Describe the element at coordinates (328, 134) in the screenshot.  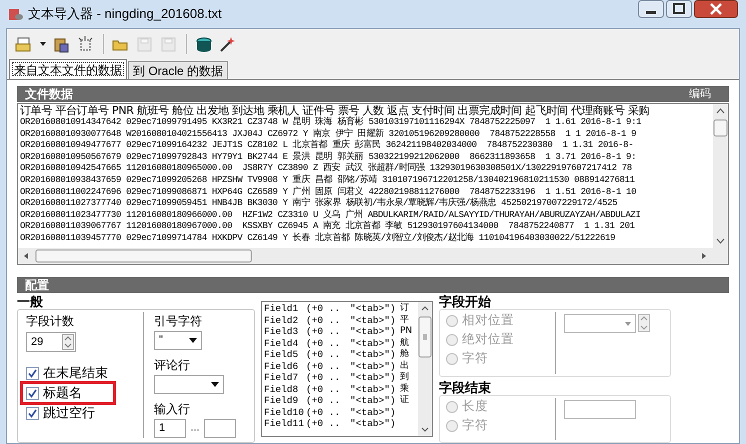
I see `data-line: OR201608010930077648 W2016080104021556413 JXJ04J CZ6972 Y 南京 伊宁 田耀新 320105196209280000 7848752228558 1 1 2016-8-1 9` at that location.